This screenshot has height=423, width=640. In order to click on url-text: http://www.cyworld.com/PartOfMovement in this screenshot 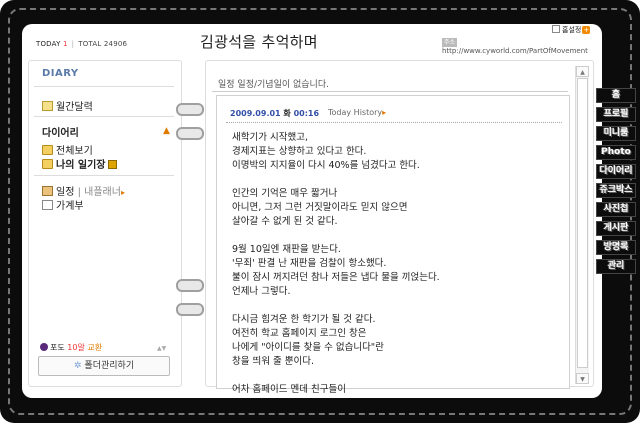, I will do `click(515, 51)`.